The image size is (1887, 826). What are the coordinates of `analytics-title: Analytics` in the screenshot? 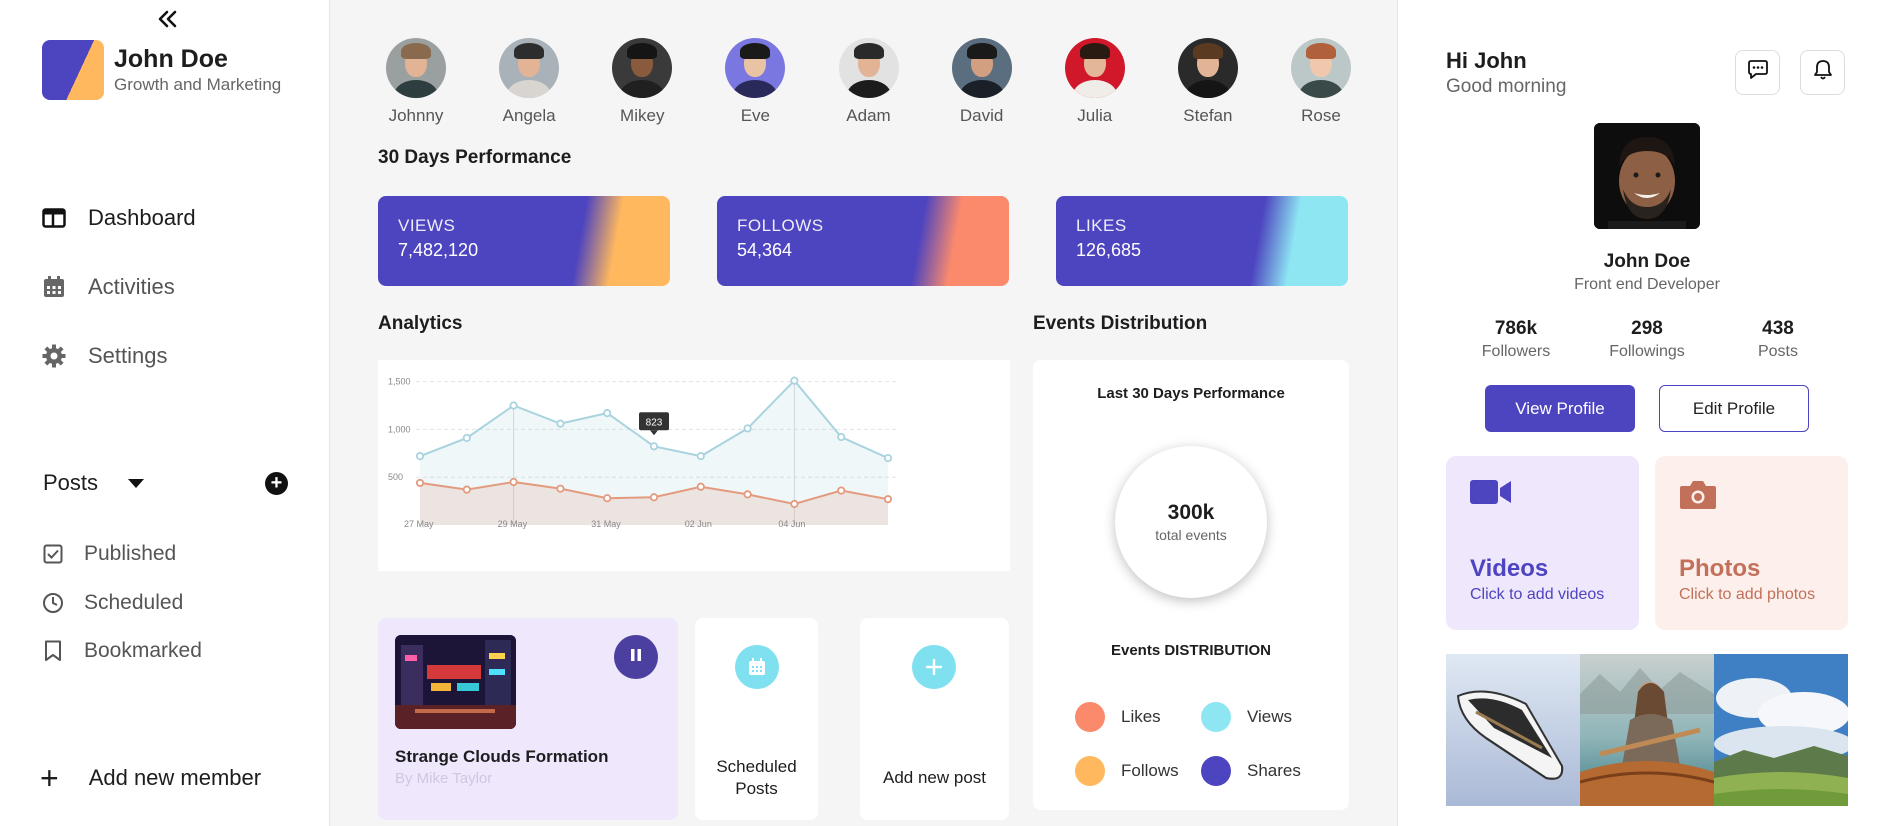 It's located at (420, 323).